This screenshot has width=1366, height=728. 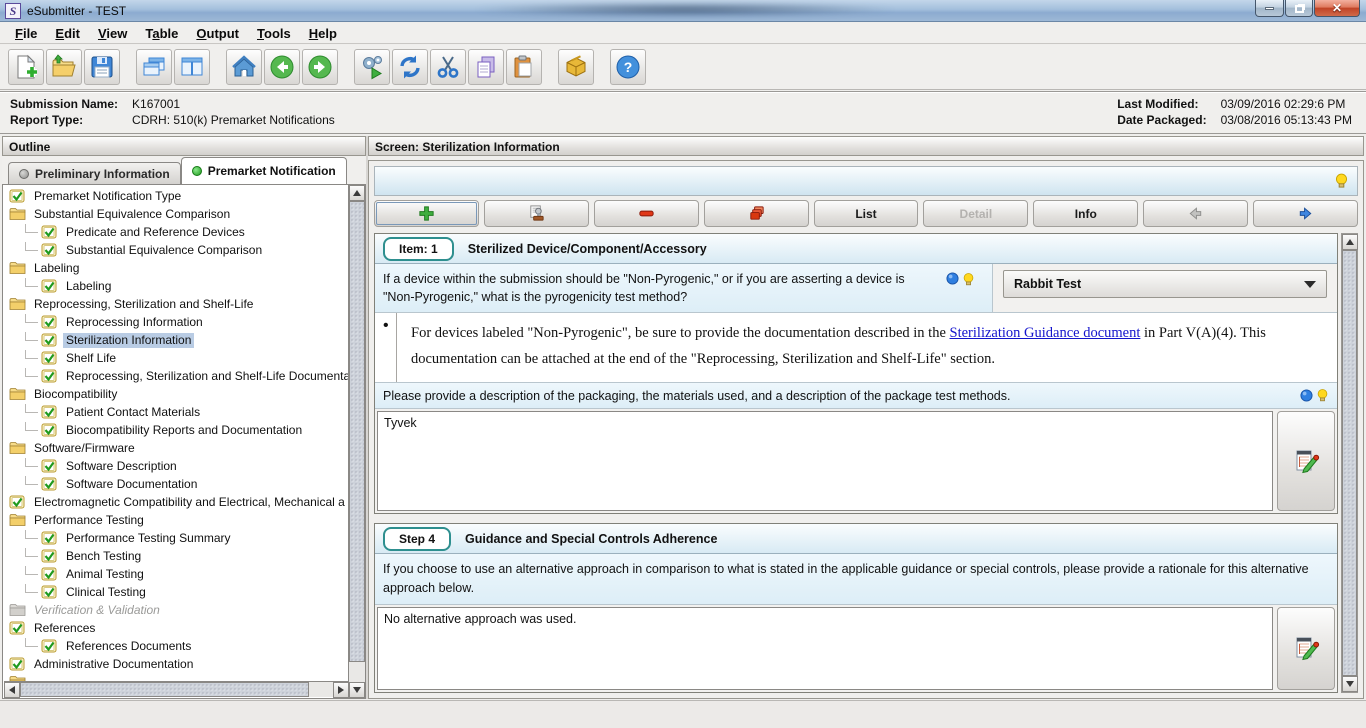 What do you see at coordinates (1306, 213) in the screenshot?
I see `next-item-button` at bounding box center [1306, 213].